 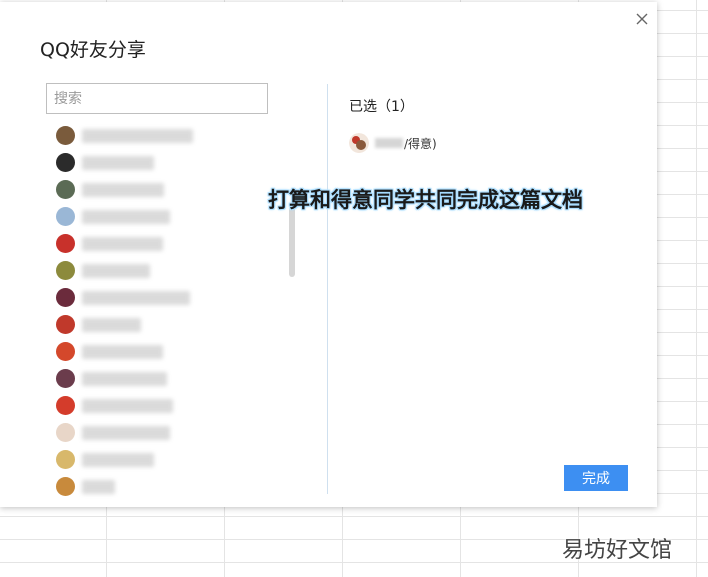 What do you see at coordinates (389, 143) in the screenshot?
I see `selected-friend-name-blurred` at bounding box center [389, 143].